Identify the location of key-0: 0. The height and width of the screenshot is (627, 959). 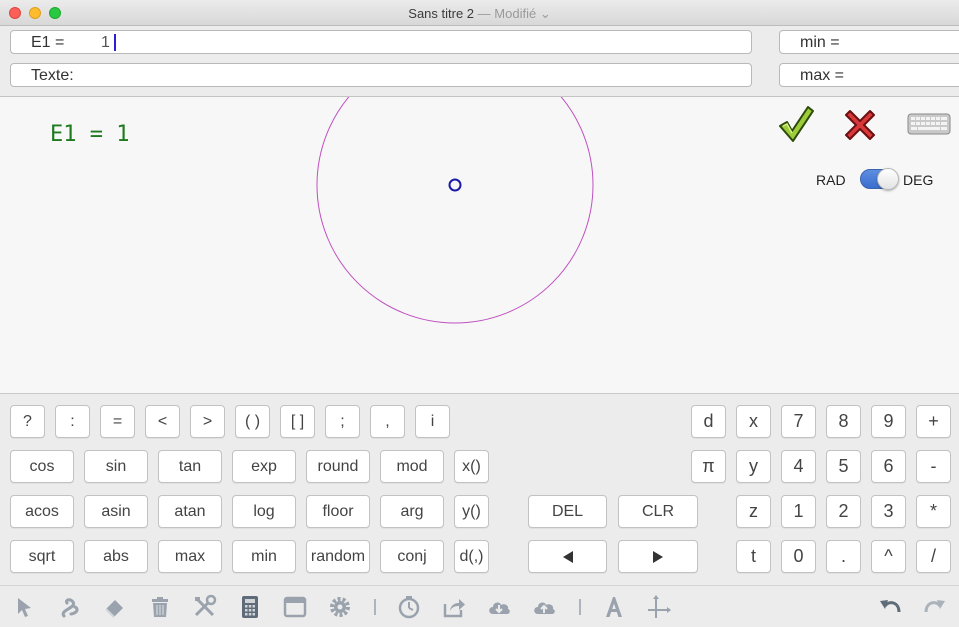
(798, 556).